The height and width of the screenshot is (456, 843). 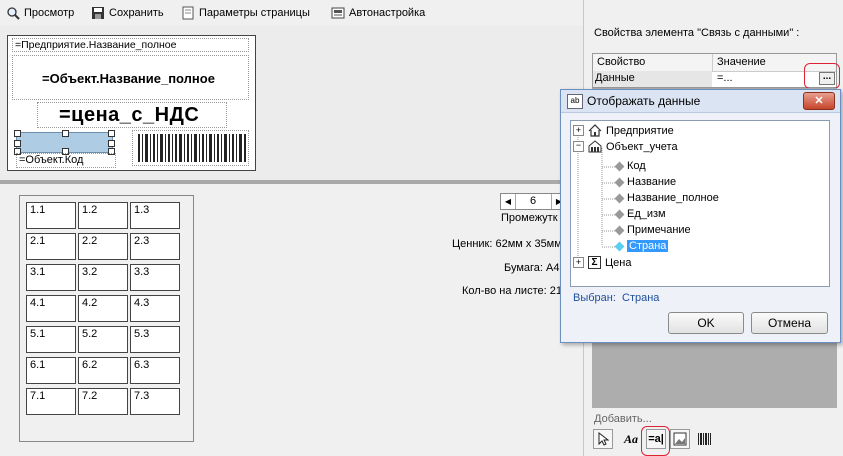 I want to click on col-property: Свойство, so click(x=621, y=62).